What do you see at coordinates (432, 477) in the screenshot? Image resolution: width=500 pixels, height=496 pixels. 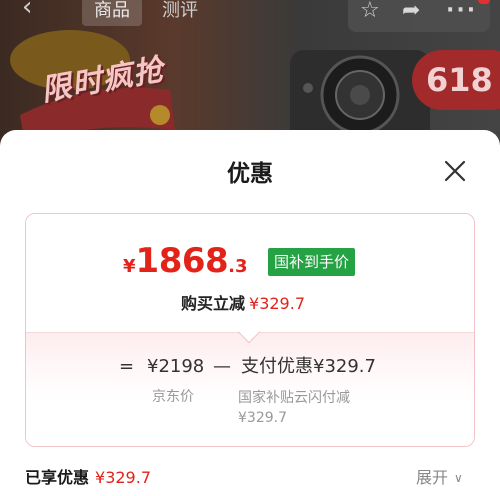 I see `expand-label: 展开` at bounding box center [432, 477].